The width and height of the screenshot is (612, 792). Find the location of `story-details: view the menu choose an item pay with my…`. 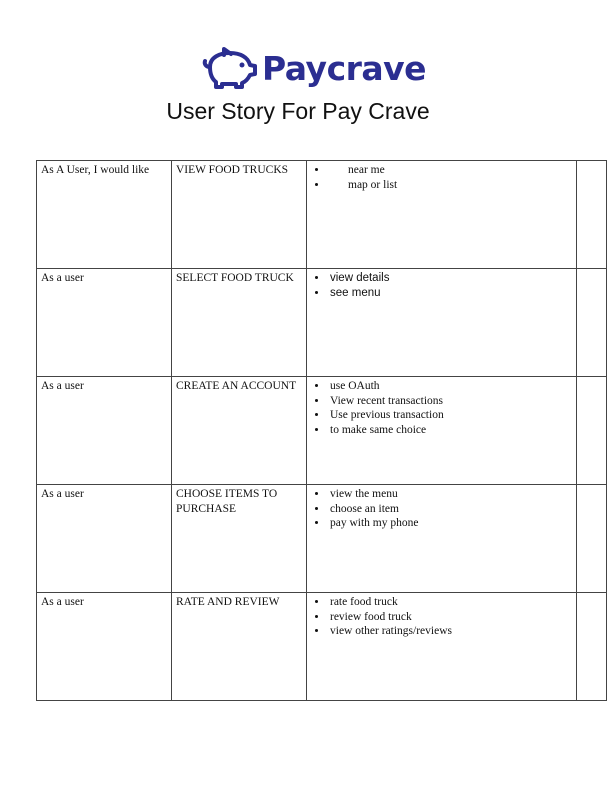

story-details: view the menu choose an item pay with my… is located at coordinates (441, 538).